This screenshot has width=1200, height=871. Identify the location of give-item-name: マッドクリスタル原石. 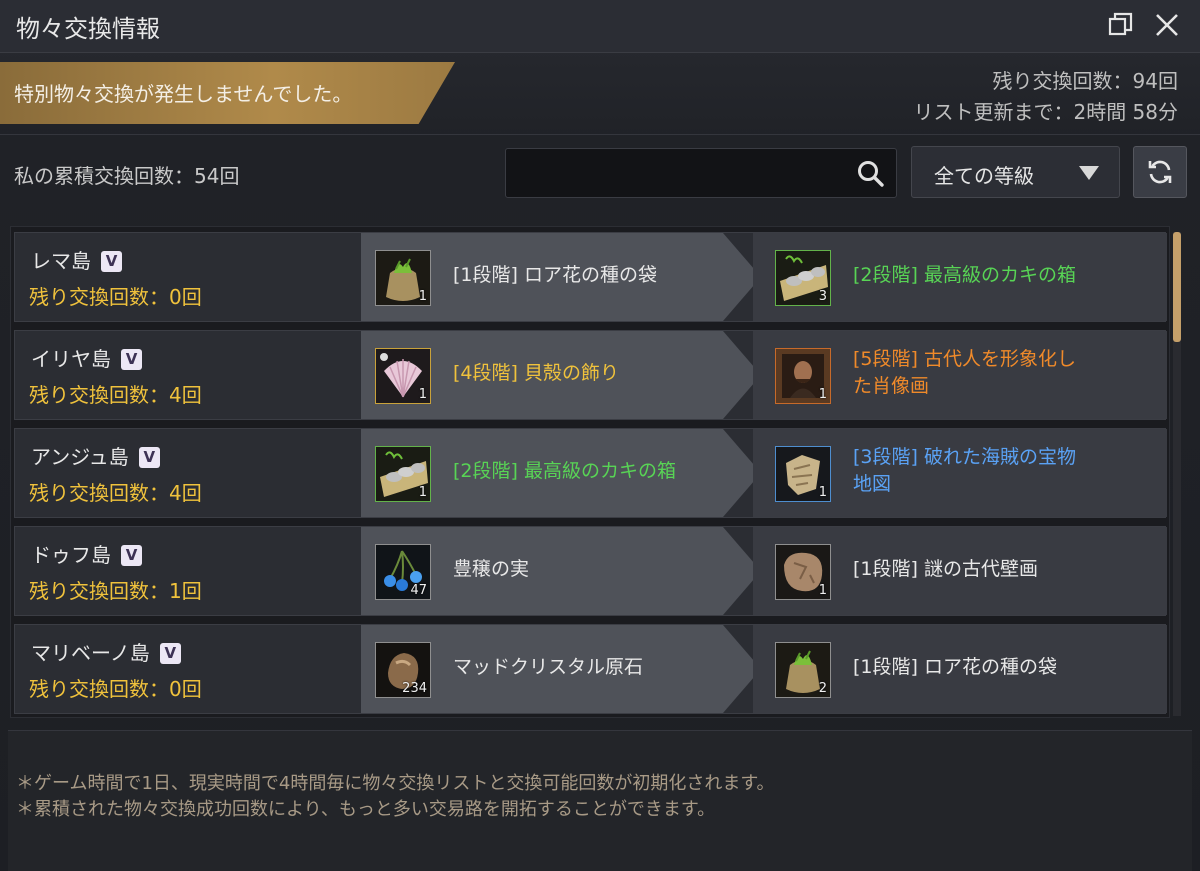
(548, 667).